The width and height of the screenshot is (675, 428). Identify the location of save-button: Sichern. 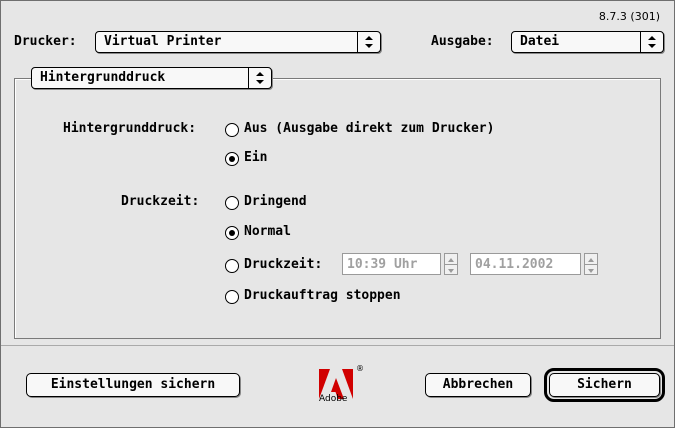
(604, 385).